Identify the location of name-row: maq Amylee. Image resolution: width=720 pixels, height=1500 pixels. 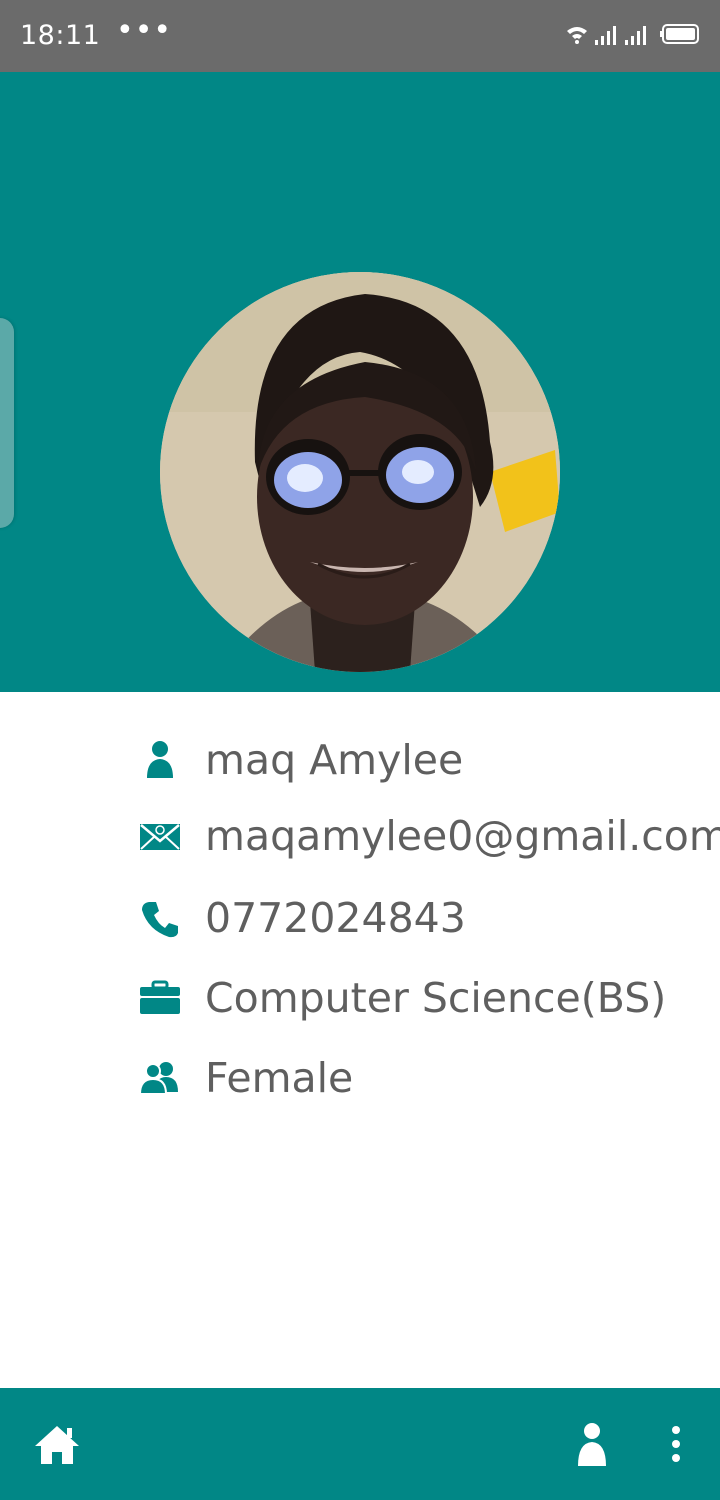
(360, 760).